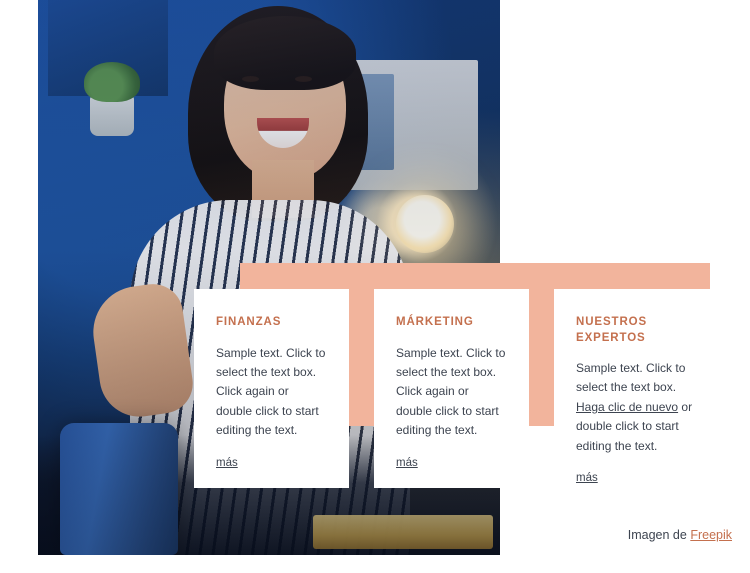 Image resolution: width=750 pixels, height=573 pixels. What do you see at coordinates (627, 407) in the screenshot?
I see `card-inline-link: Haga clic de nuevo` at bounding box center [627, 407].